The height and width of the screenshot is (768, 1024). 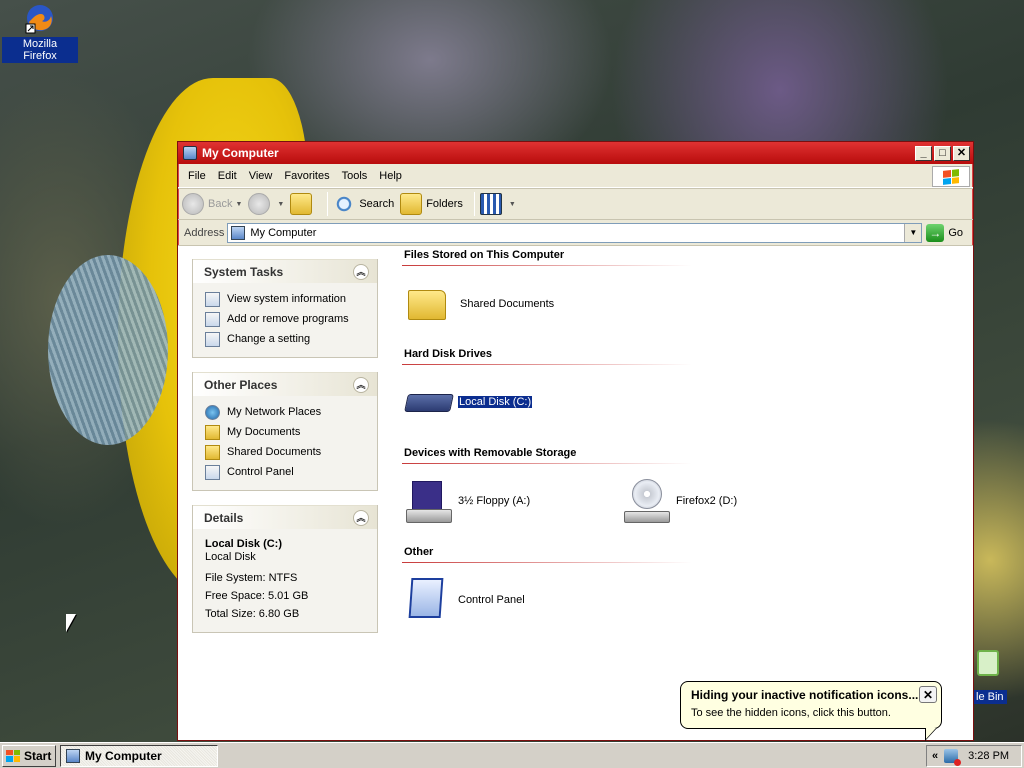 I want to click on menu-help: Help, so click(x=390, y=176).